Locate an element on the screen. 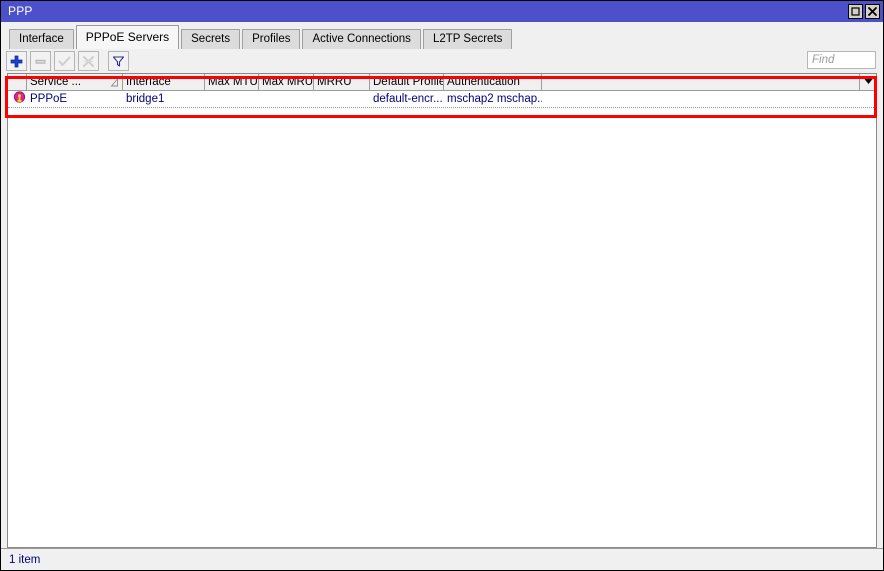 The width and height of the screenshot is (884, 571). funnel-icon is located at coordinates (118, 61).